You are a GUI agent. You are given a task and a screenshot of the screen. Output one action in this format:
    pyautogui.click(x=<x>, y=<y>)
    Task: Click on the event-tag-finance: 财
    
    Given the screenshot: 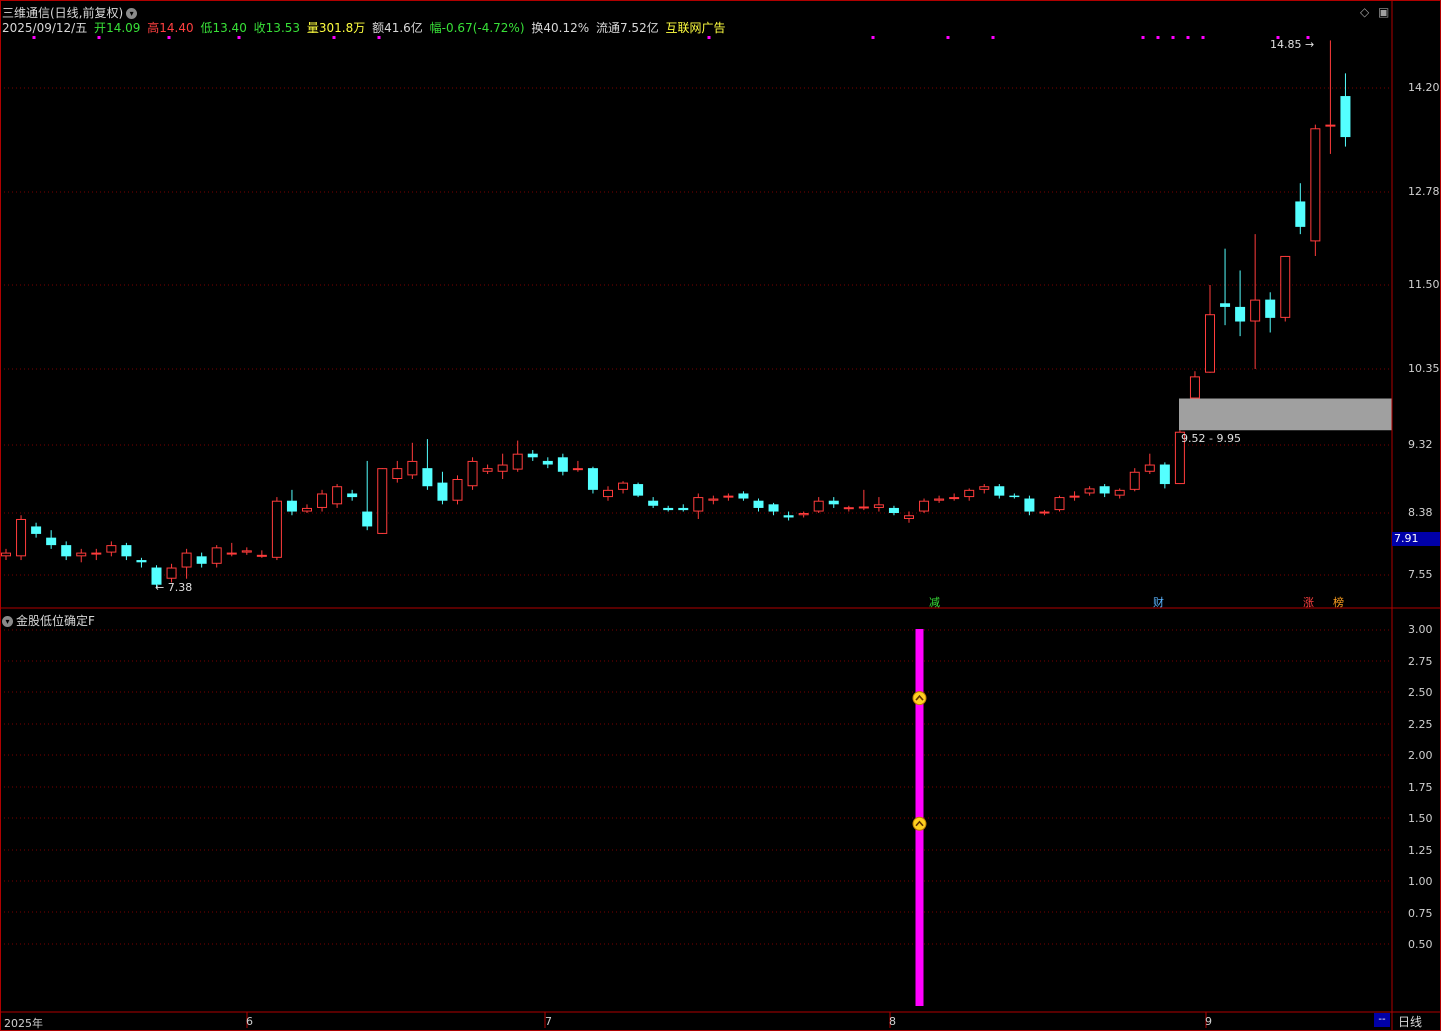 What is the action you would take?
    pyautogui.click(x=1158, y=602)
    